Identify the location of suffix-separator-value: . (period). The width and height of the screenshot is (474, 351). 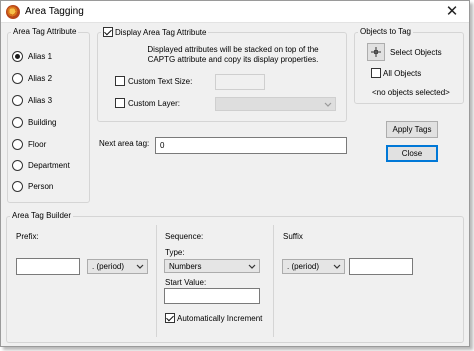
(303, 266).